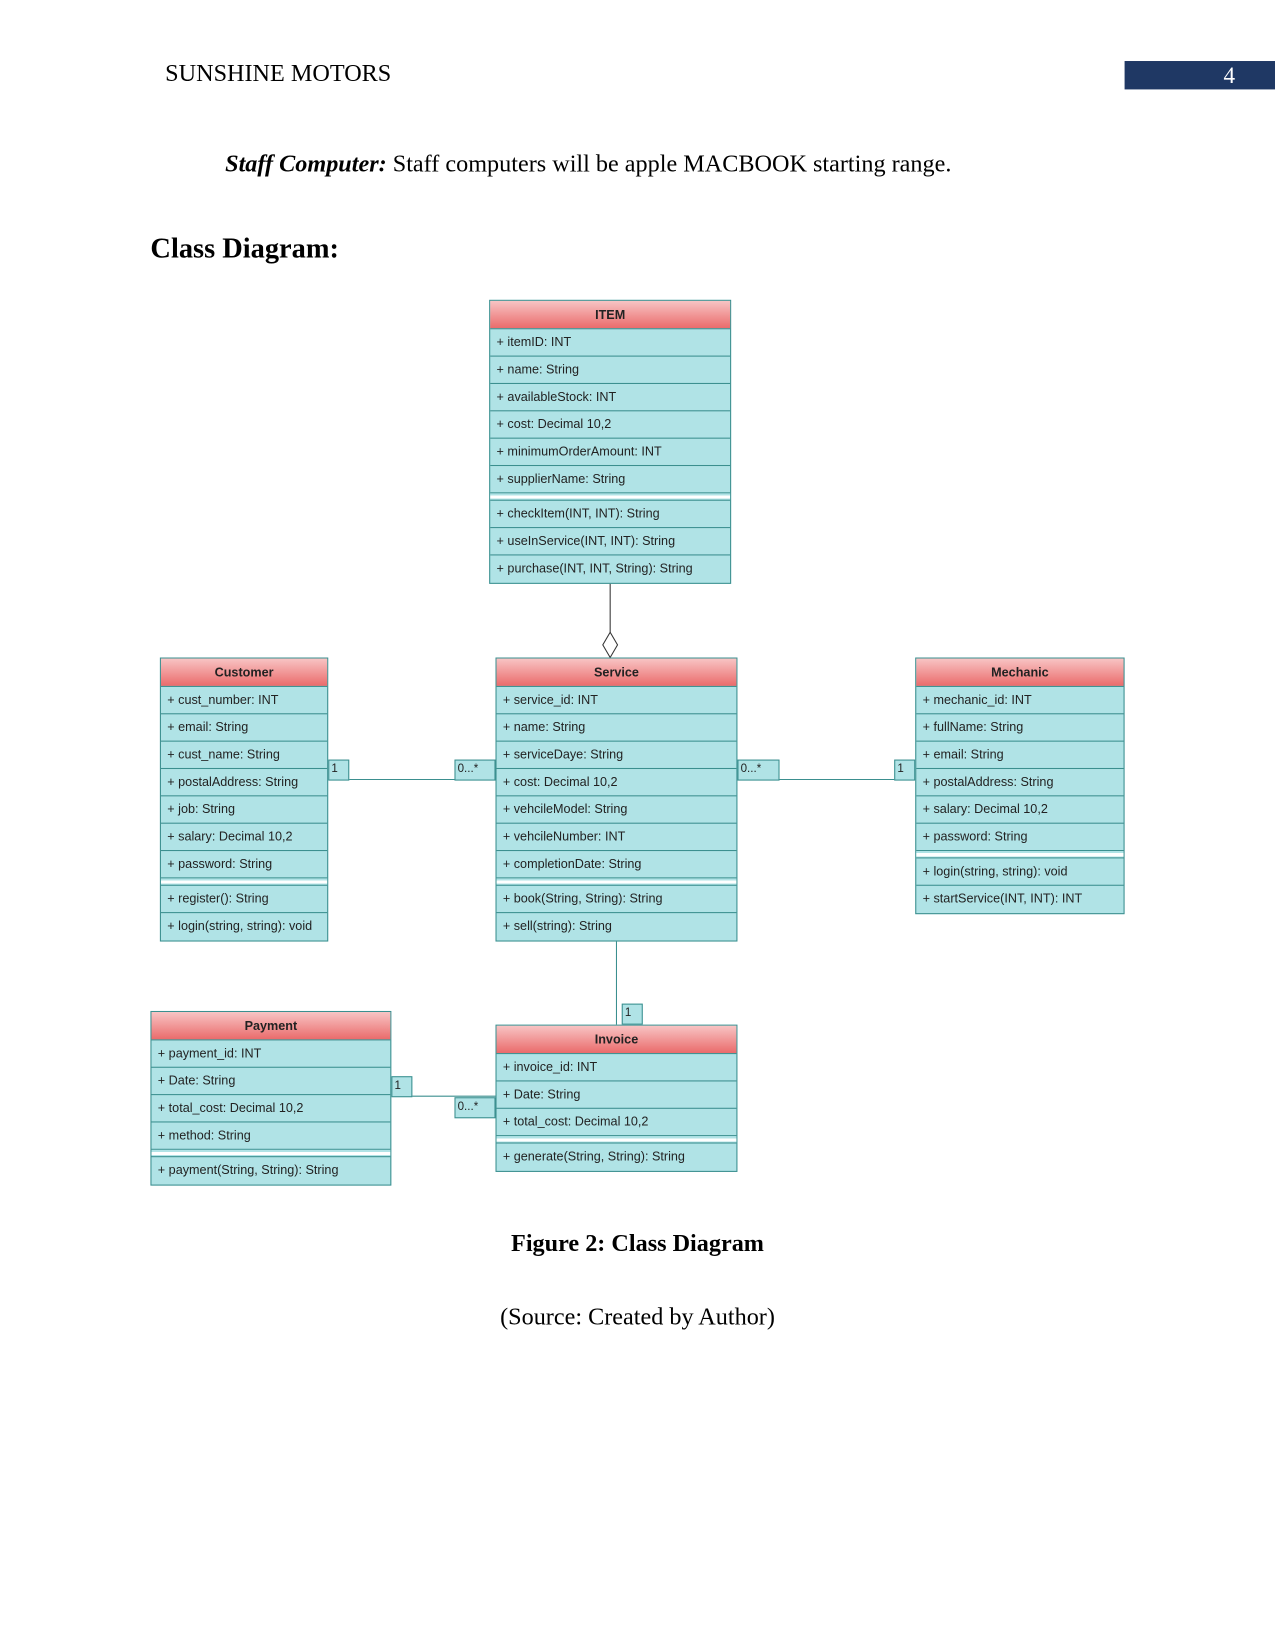 The image size is (1275, 1650). Describe the element at coordinates (610, 315) in the screenshot. I see `class-name: ITEM` at that location.